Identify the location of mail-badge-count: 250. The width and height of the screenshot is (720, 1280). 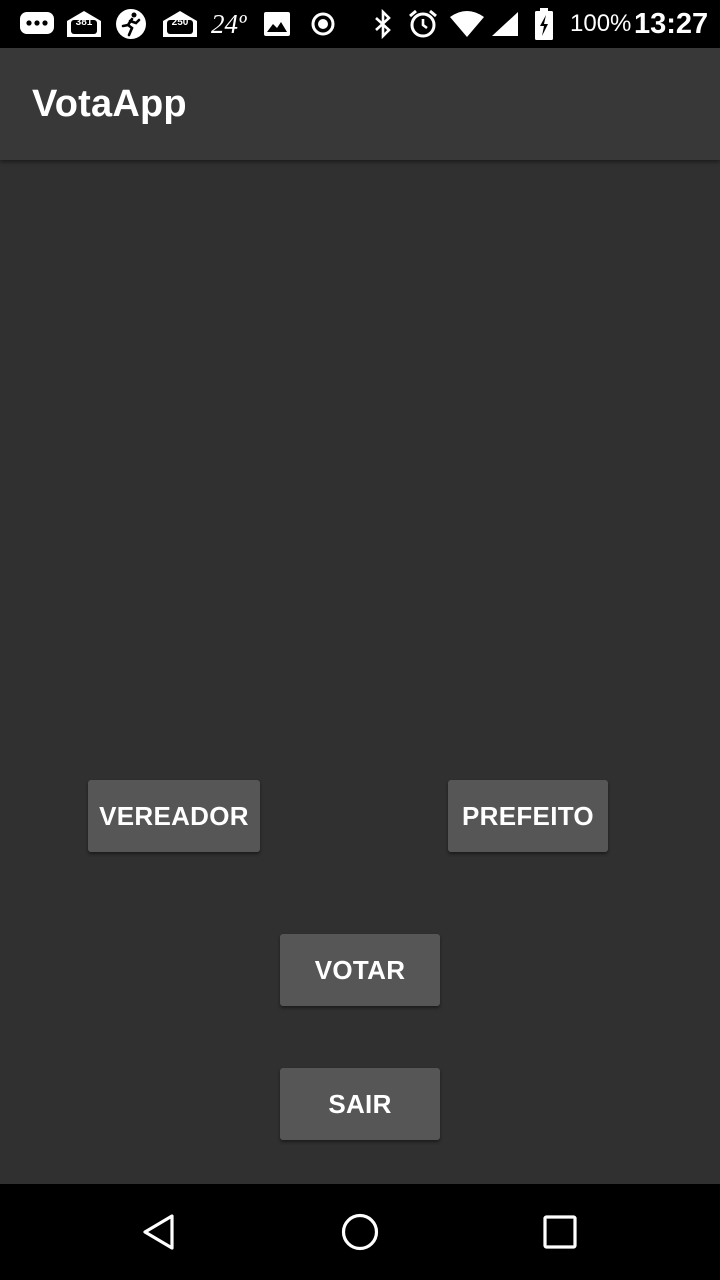
(180, 22).